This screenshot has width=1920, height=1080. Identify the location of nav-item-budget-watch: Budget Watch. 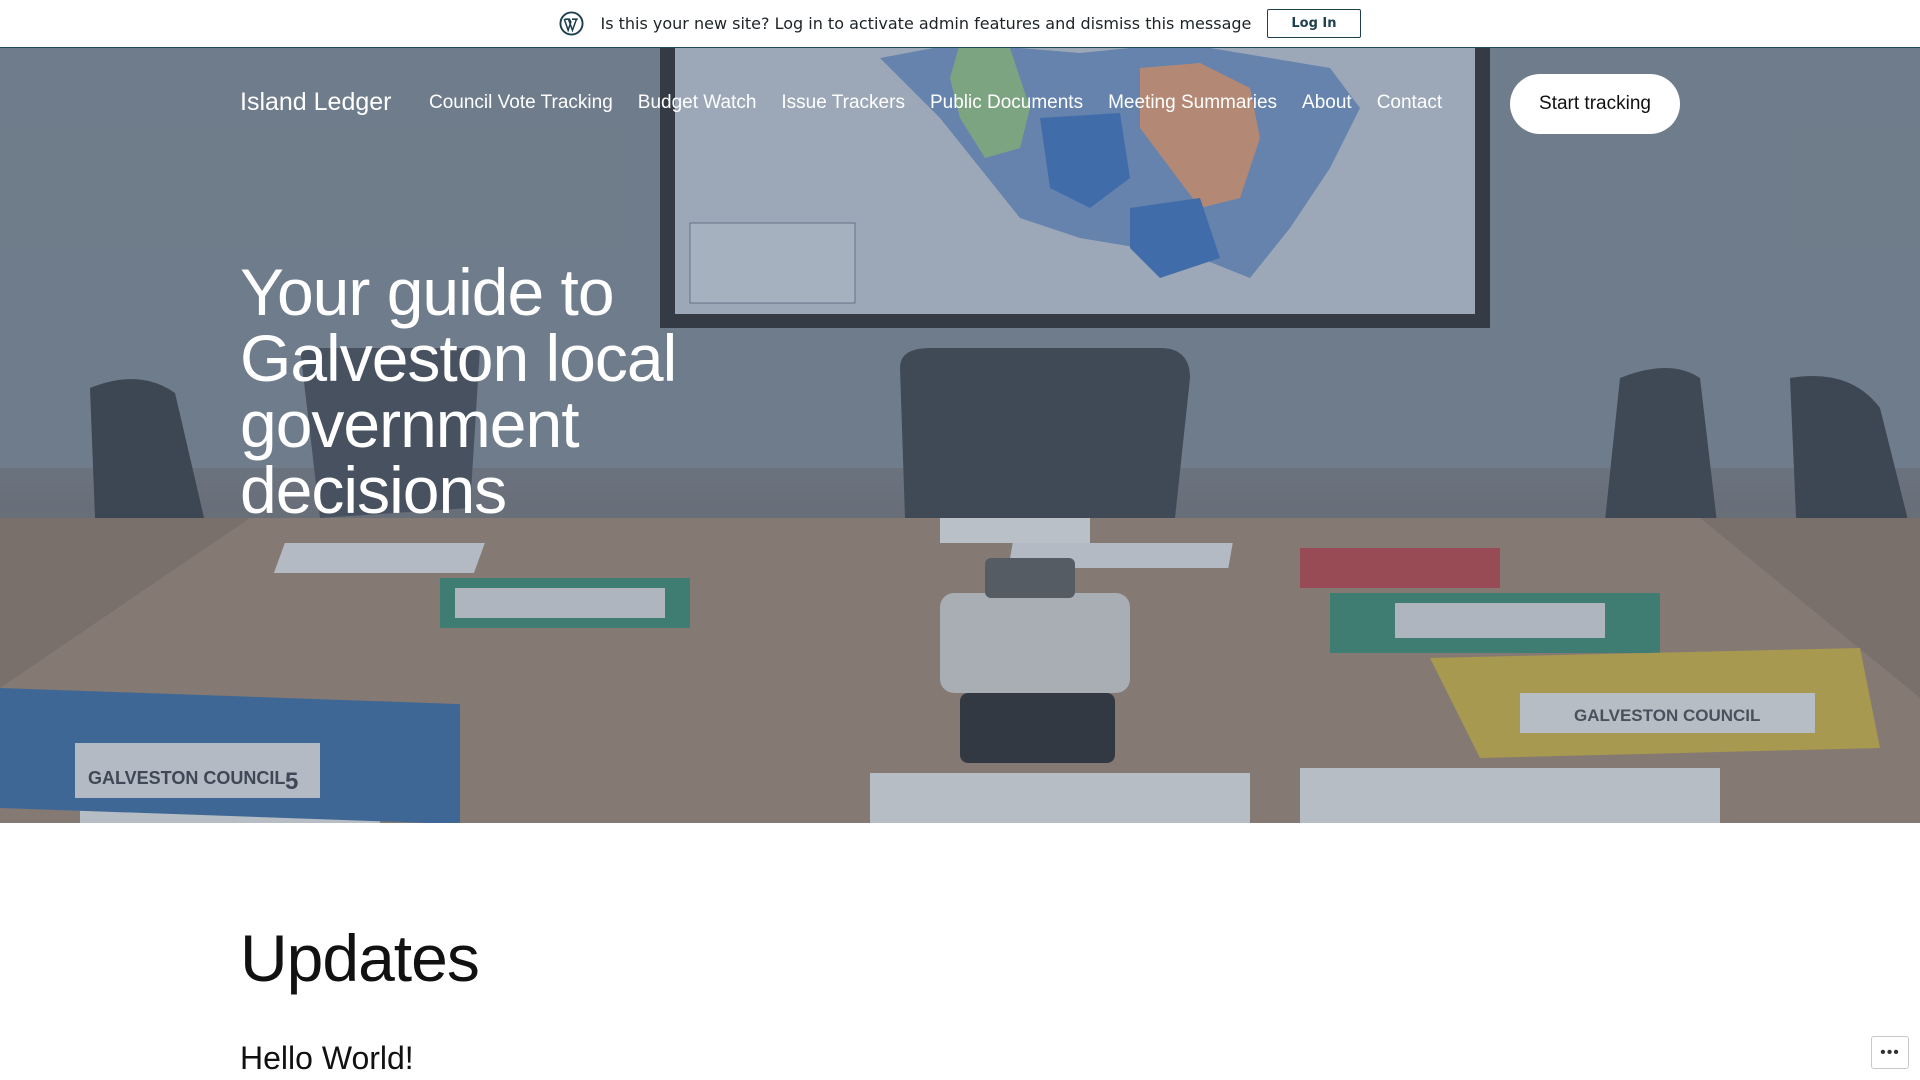
(697, 103).